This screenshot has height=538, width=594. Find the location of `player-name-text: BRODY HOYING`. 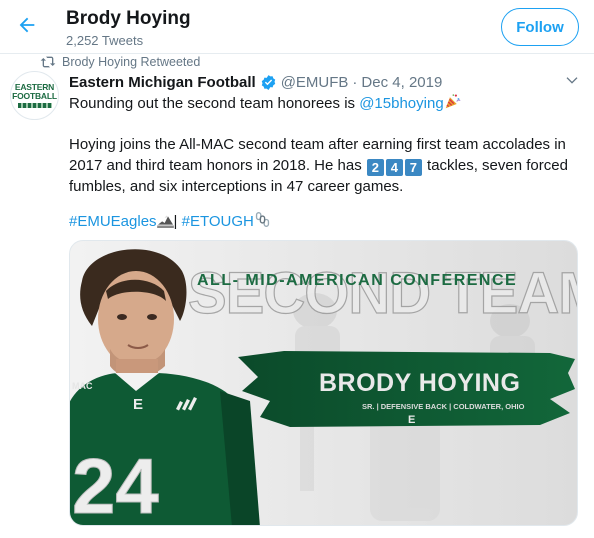

player-name-text: BRODY HOYING is located at coordinates (419, 383).